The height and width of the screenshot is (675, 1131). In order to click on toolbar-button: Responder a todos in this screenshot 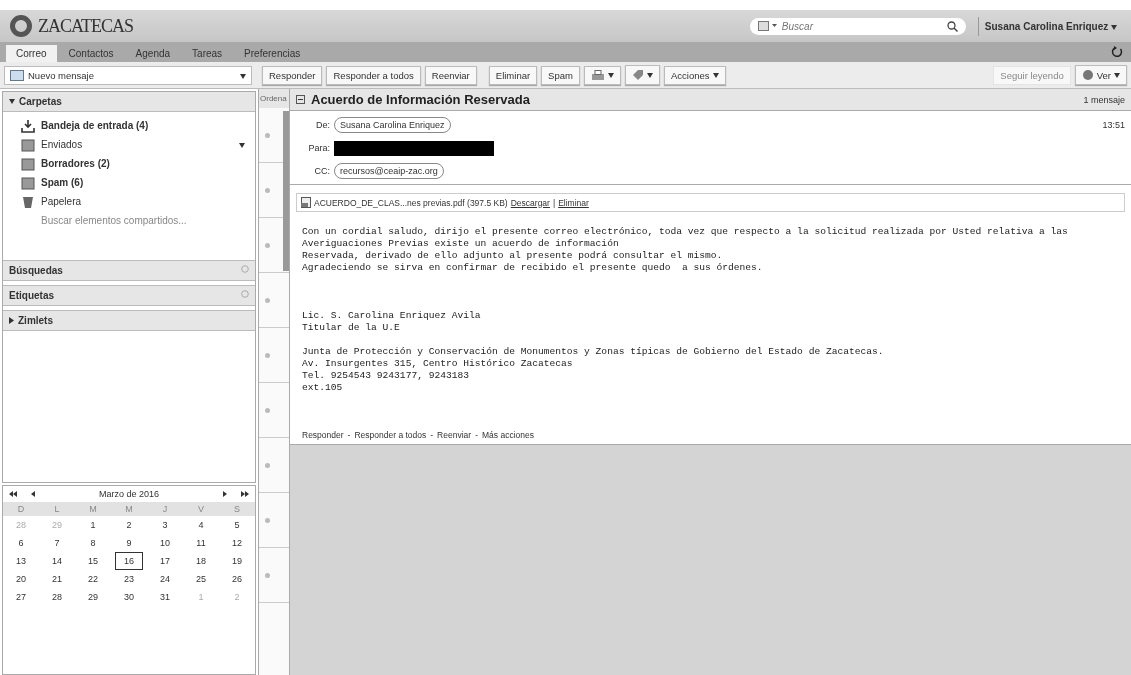, I will do `click(373, 75)`.